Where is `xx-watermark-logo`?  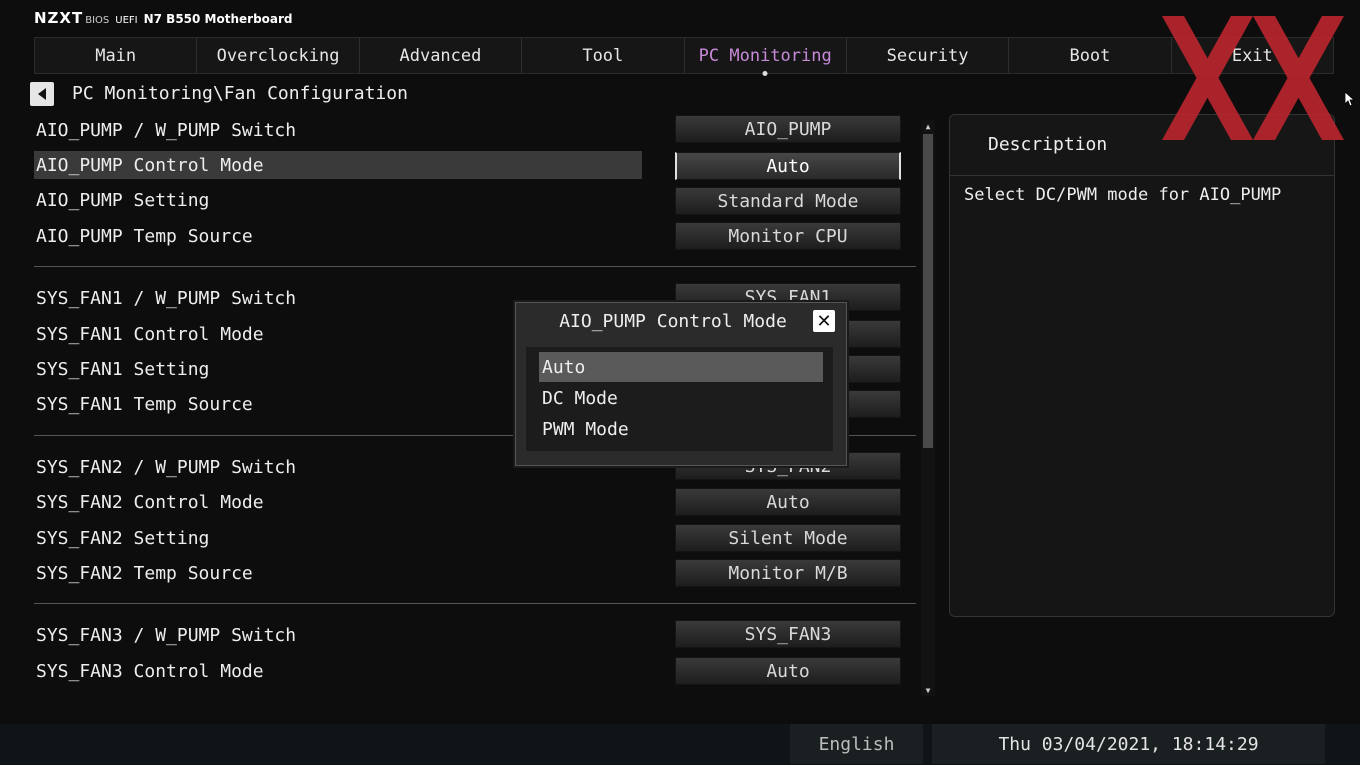
xx-watermark-logo is located at coordinates (1253, 78).